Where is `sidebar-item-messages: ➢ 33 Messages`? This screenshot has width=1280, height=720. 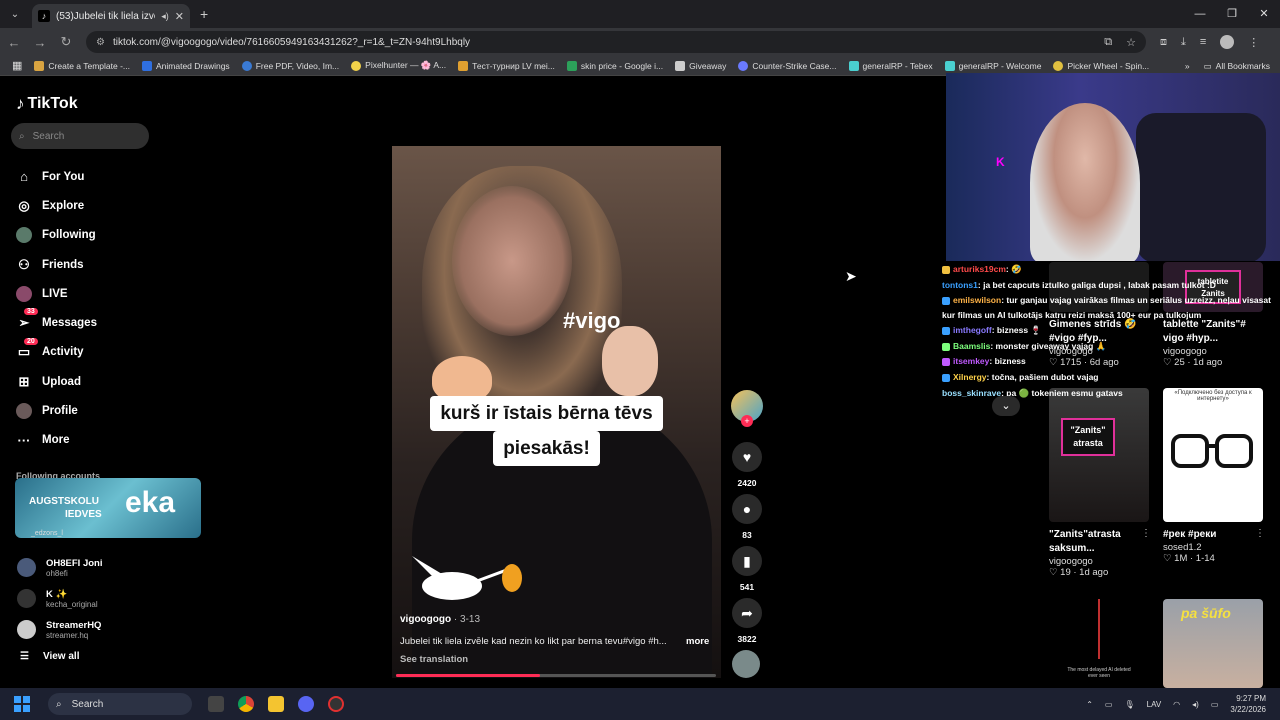 sidebar-item-messages: ➢ 33 Messages is located at coordinates (56, 322).